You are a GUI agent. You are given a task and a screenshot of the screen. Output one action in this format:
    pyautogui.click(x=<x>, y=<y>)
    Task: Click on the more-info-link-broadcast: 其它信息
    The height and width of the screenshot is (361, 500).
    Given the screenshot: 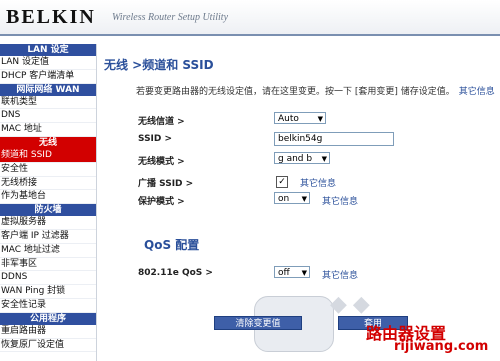 What is the action you would take?
    pyautogui.click(x=318, y=182)
    